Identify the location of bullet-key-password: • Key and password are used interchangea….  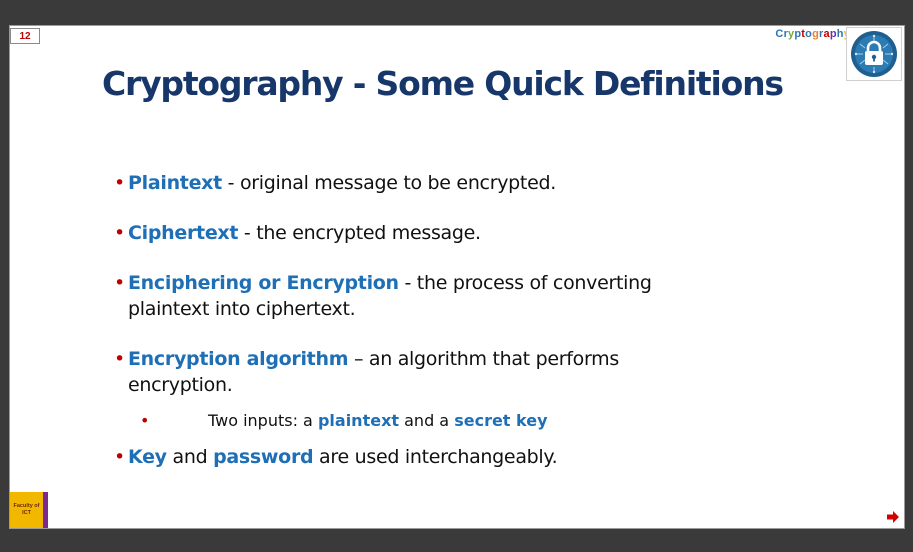
(414, 457).